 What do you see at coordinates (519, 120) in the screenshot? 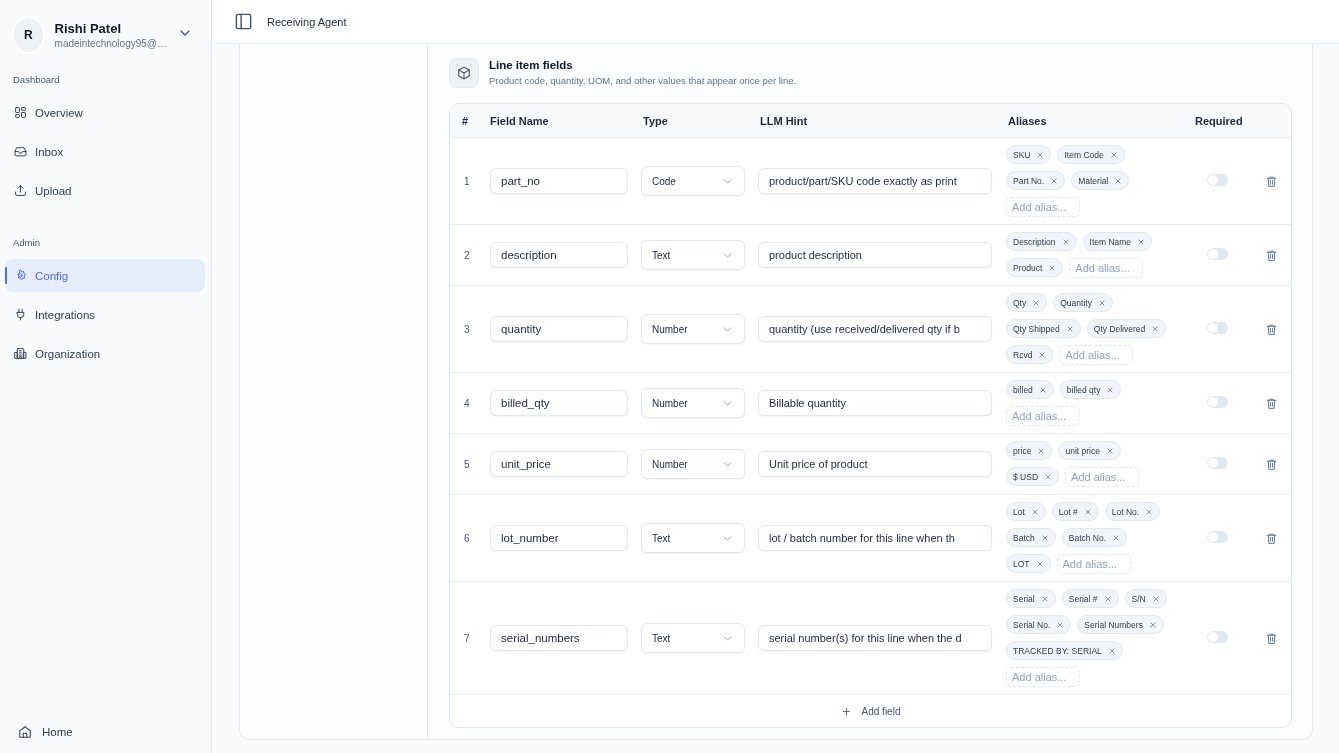
I see `column-header: Field Name` at bounding box center [519, 120].